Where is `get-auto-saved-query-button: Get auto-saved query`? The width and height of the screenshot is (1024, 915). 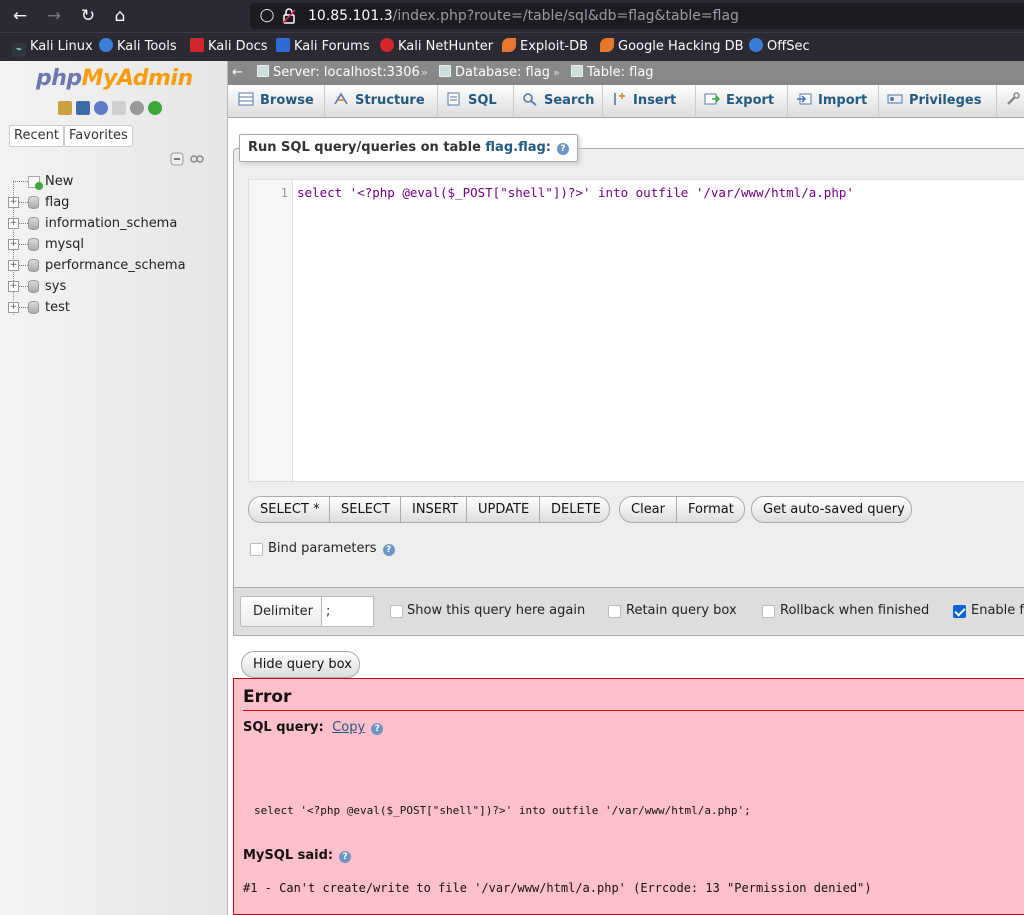
get-auto-saved-query-button: Get auto-saved query is located at coordinates (831, 509).